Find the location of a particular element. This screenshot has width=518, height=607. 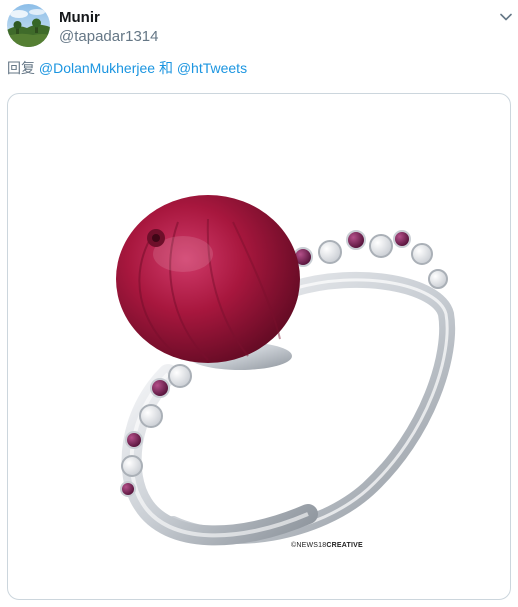

display-name: Munir is located at coordinates (79, 17).